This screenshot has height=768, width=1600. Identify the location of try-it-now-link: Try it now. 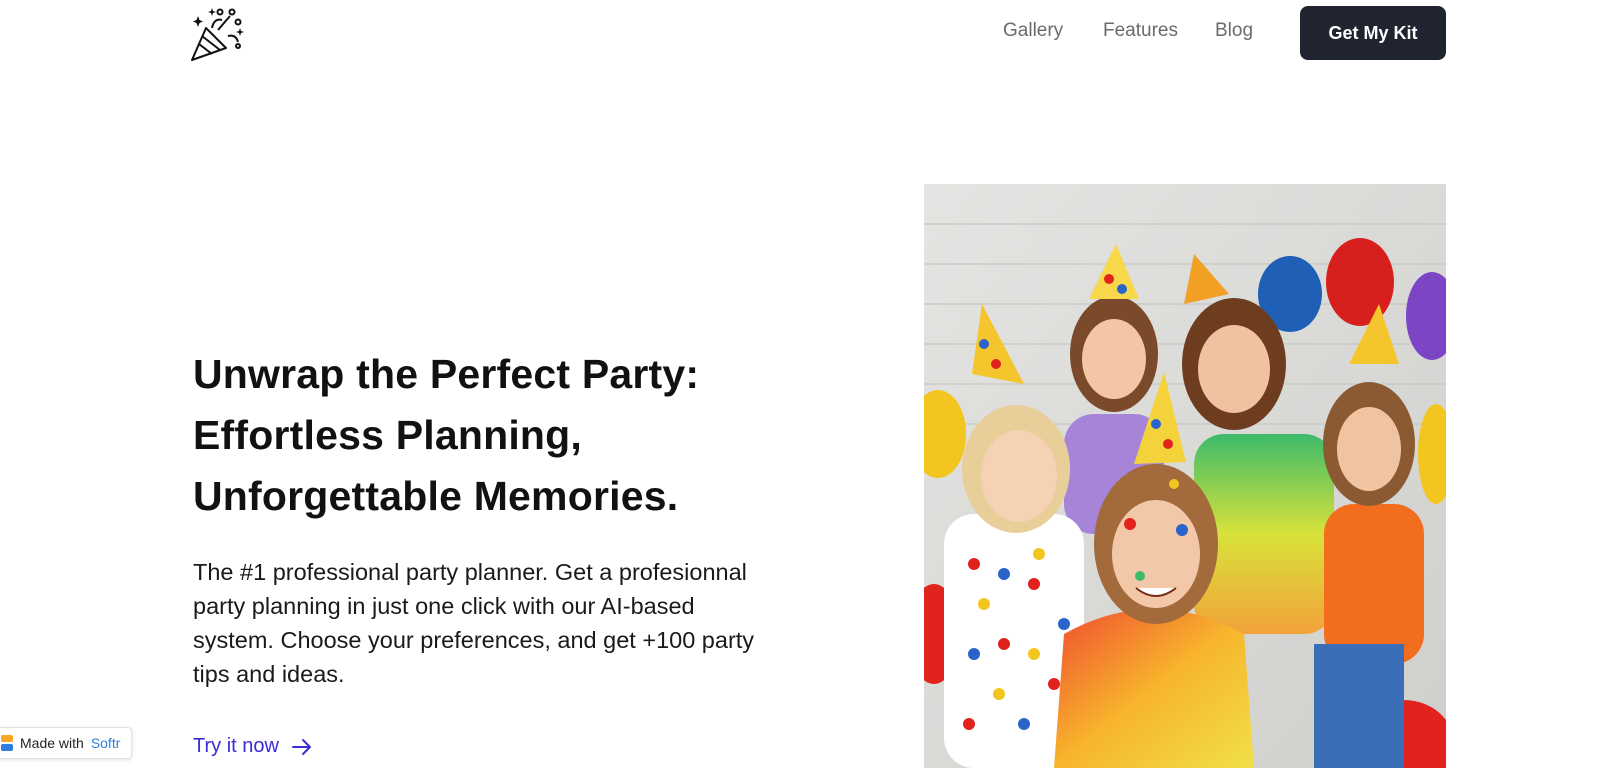
(253, 746).